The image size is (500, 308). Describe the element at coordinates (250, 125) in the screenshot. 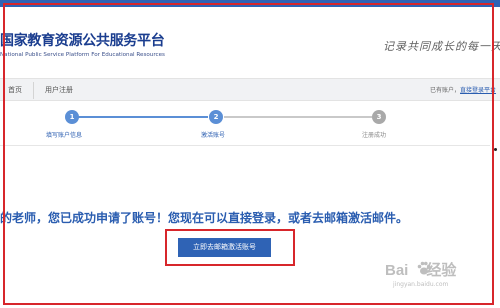

I see `registration-steps: 1 2 3 填写账户信息 激活账号 注册成功` at that location.